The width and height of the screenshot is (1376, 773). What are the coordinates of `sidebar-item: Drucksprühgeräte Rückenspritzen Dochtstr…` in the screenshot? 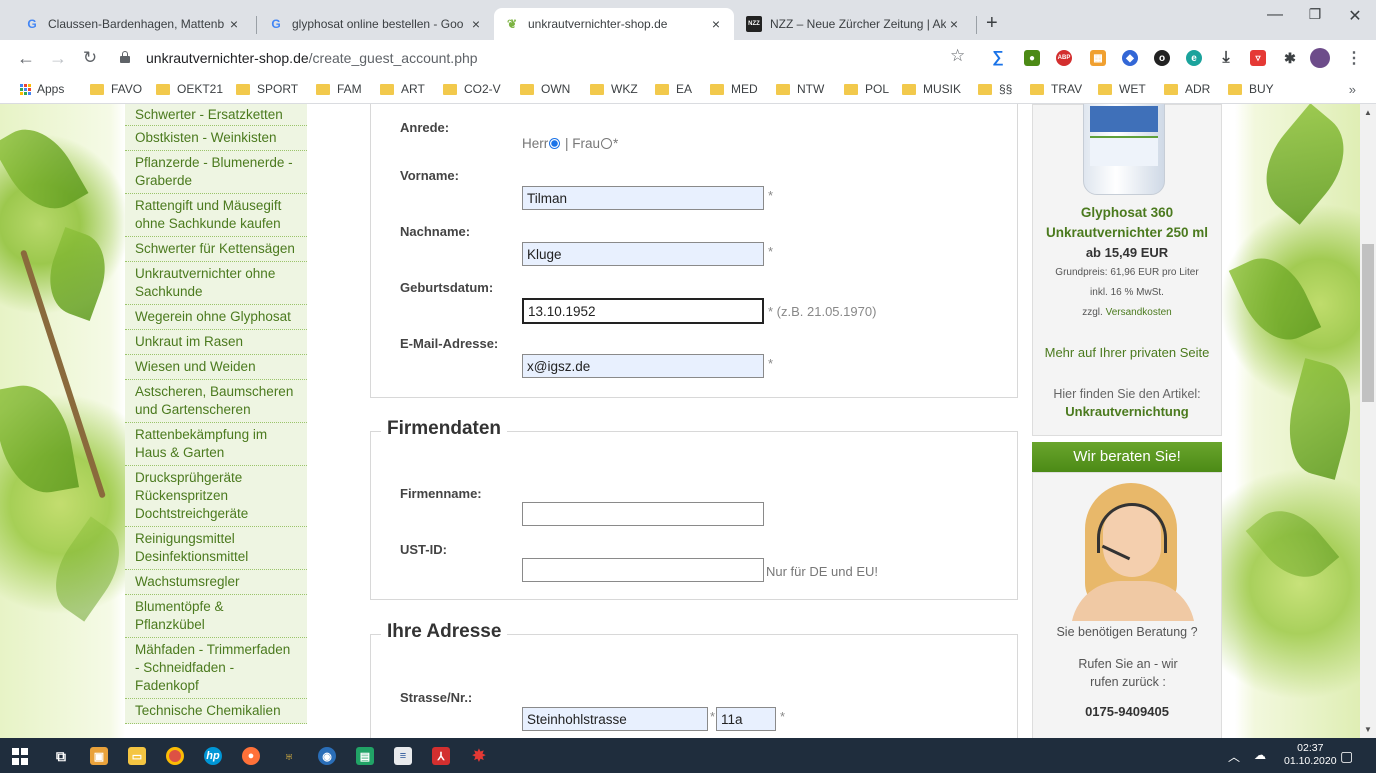 It's located at (216, 496).